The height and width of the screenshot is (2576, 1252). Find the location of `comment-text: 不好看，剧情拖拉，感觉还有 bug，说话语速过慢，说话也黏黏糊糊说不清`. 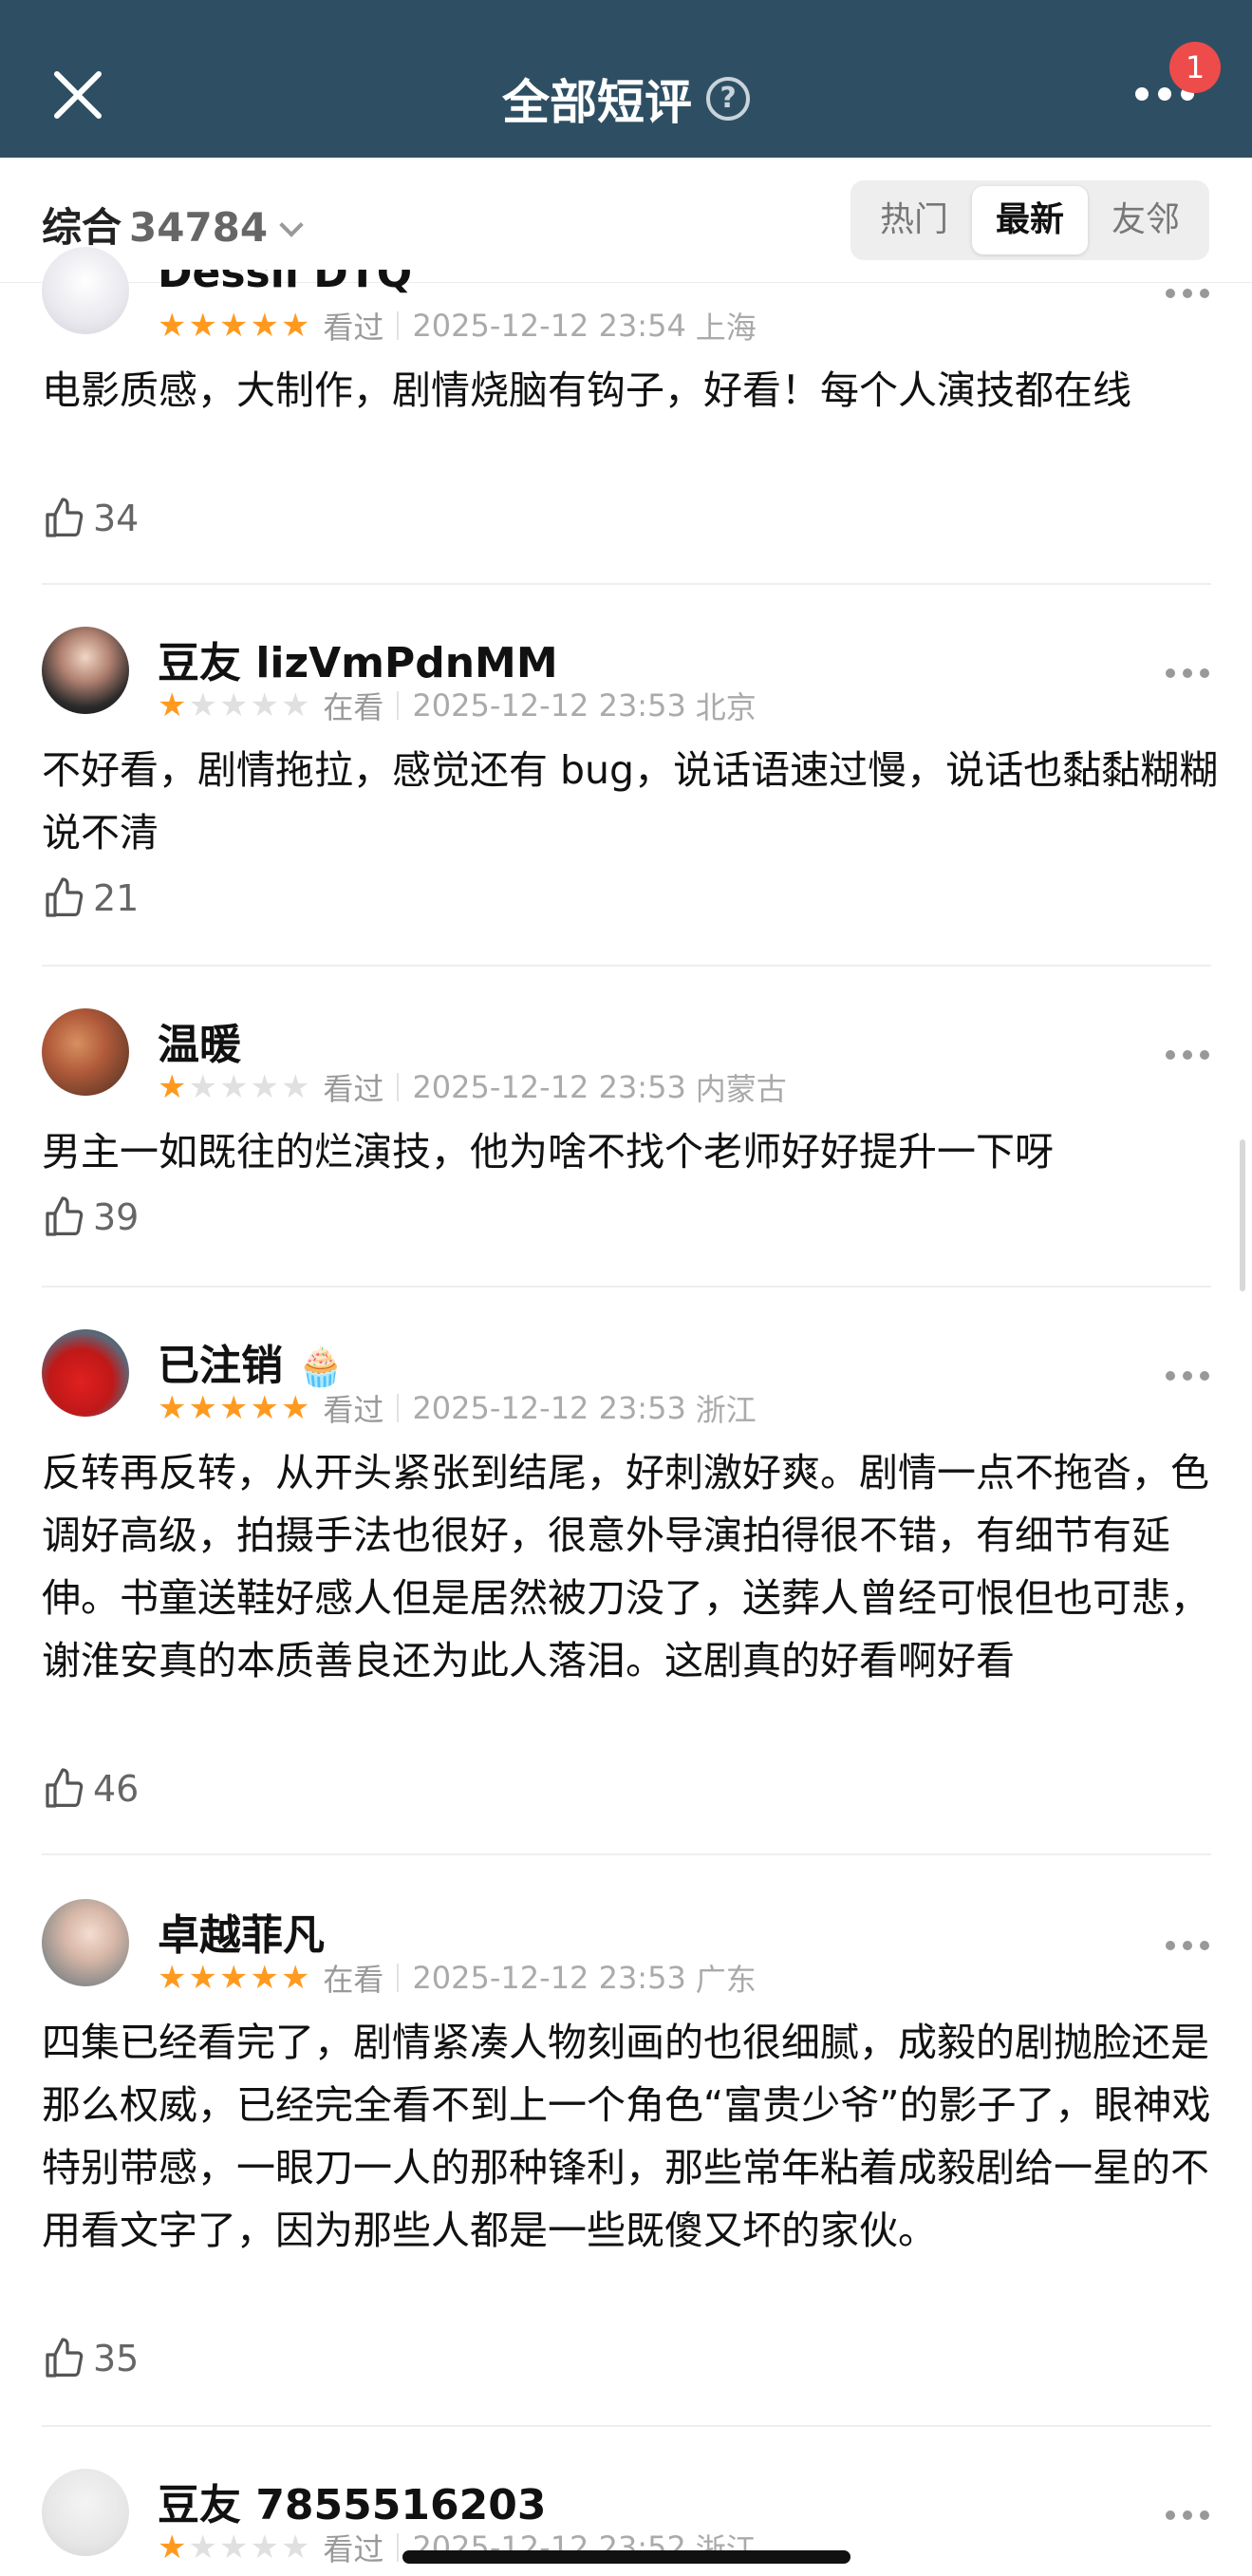

comment-text: 不好看，剧情拖拉，感觉还有 bug，说话语速过慢，说话也黏黏糊糊说不清 is located at coordinates (631, 801).